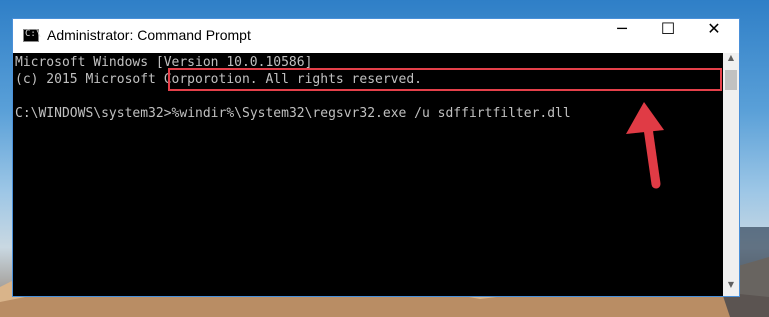 The height and width of the screenshot is (317, 769). Describe the element at coordinates (149, 35) in the screenshot. I see `window-title: Administrator: Command Prompt` at that location.